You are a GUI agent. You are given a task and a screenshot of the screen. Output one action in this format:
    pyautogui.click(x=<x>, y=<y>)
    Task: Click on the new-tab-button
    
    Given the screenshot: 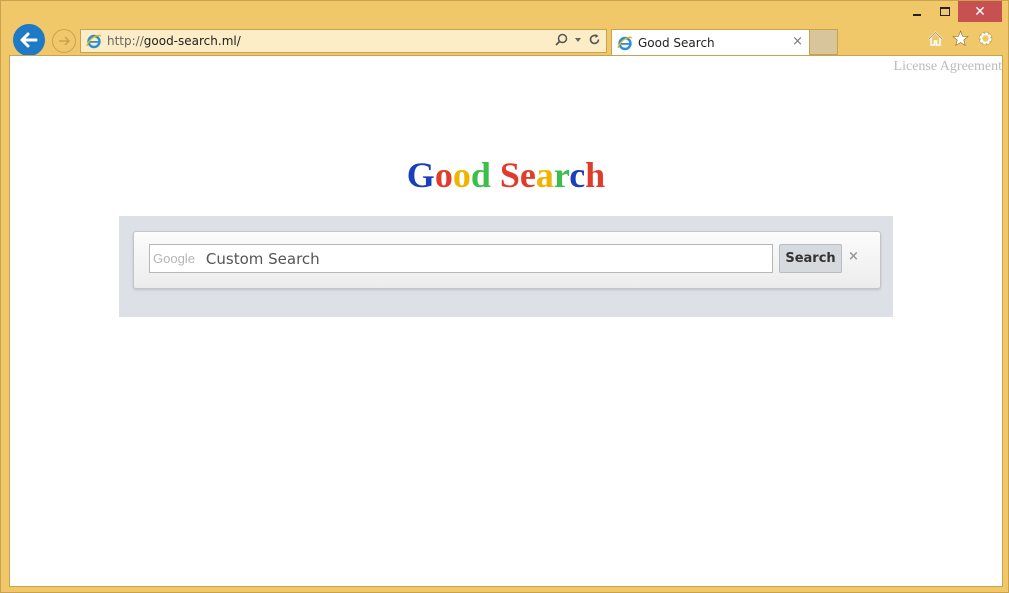 What is the action you would take?
    pyautogui.click(x=824, y=42)
    